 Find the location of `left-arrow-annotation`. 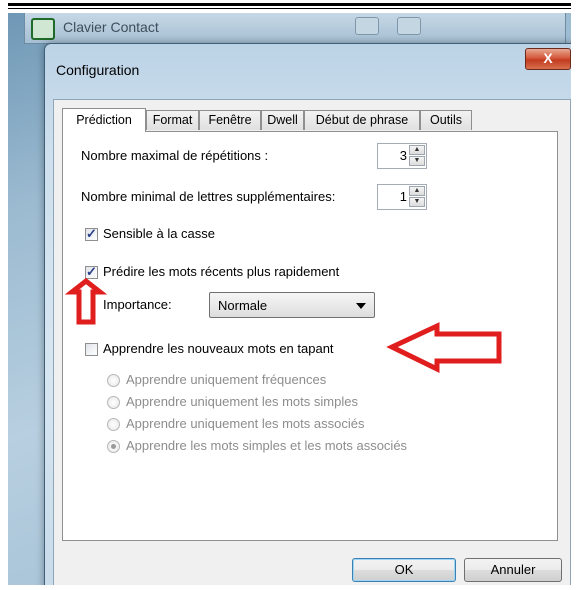

left-arrow-annotation is located at coordinates (444, 348).